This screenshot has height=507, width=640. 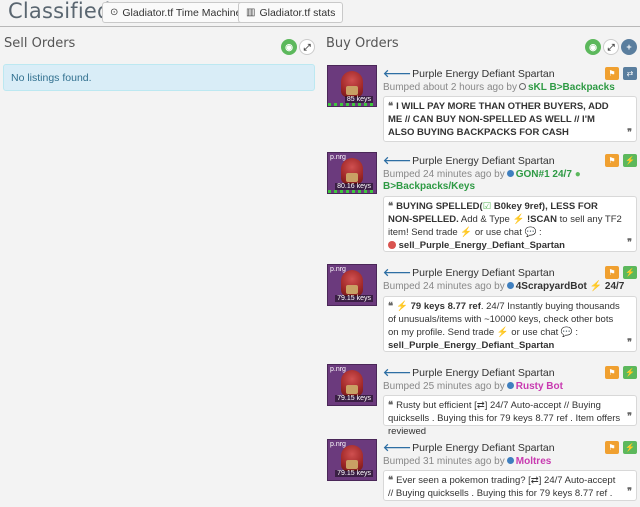 I want to click on item-thumbnail: 85 keys, so click(x=352, y=86).